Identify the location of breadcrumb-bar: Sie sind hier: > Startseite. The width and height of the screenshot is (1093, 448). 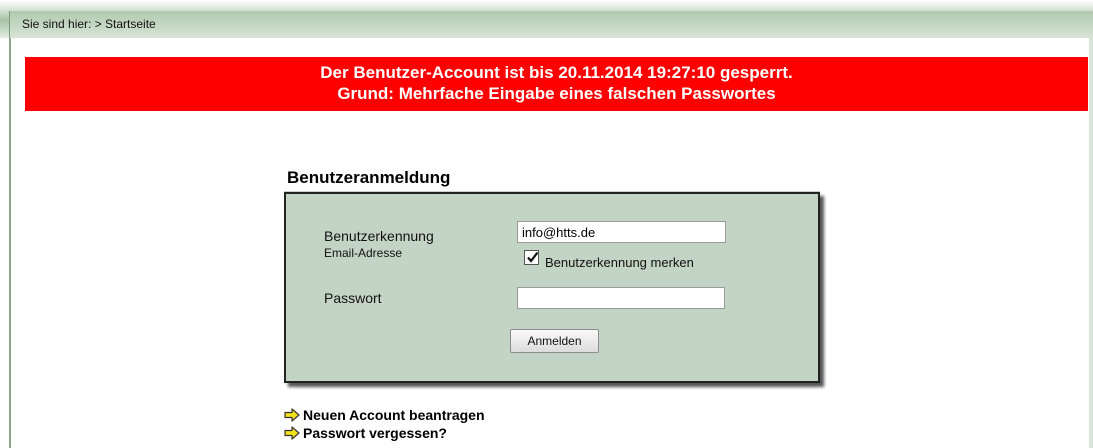
(546, 19).